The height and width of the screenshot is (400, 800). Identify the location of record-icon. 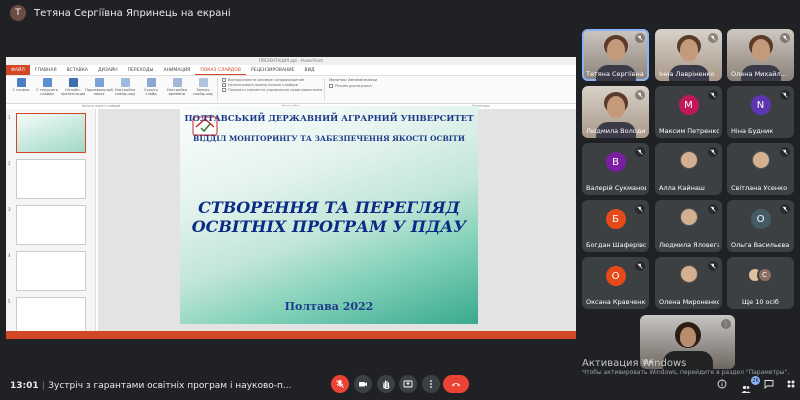
(203, 82).